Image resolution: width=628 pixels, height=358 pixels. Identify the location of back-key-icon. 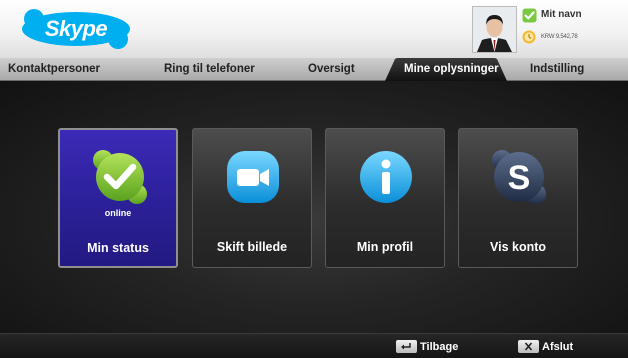
(406, 346).